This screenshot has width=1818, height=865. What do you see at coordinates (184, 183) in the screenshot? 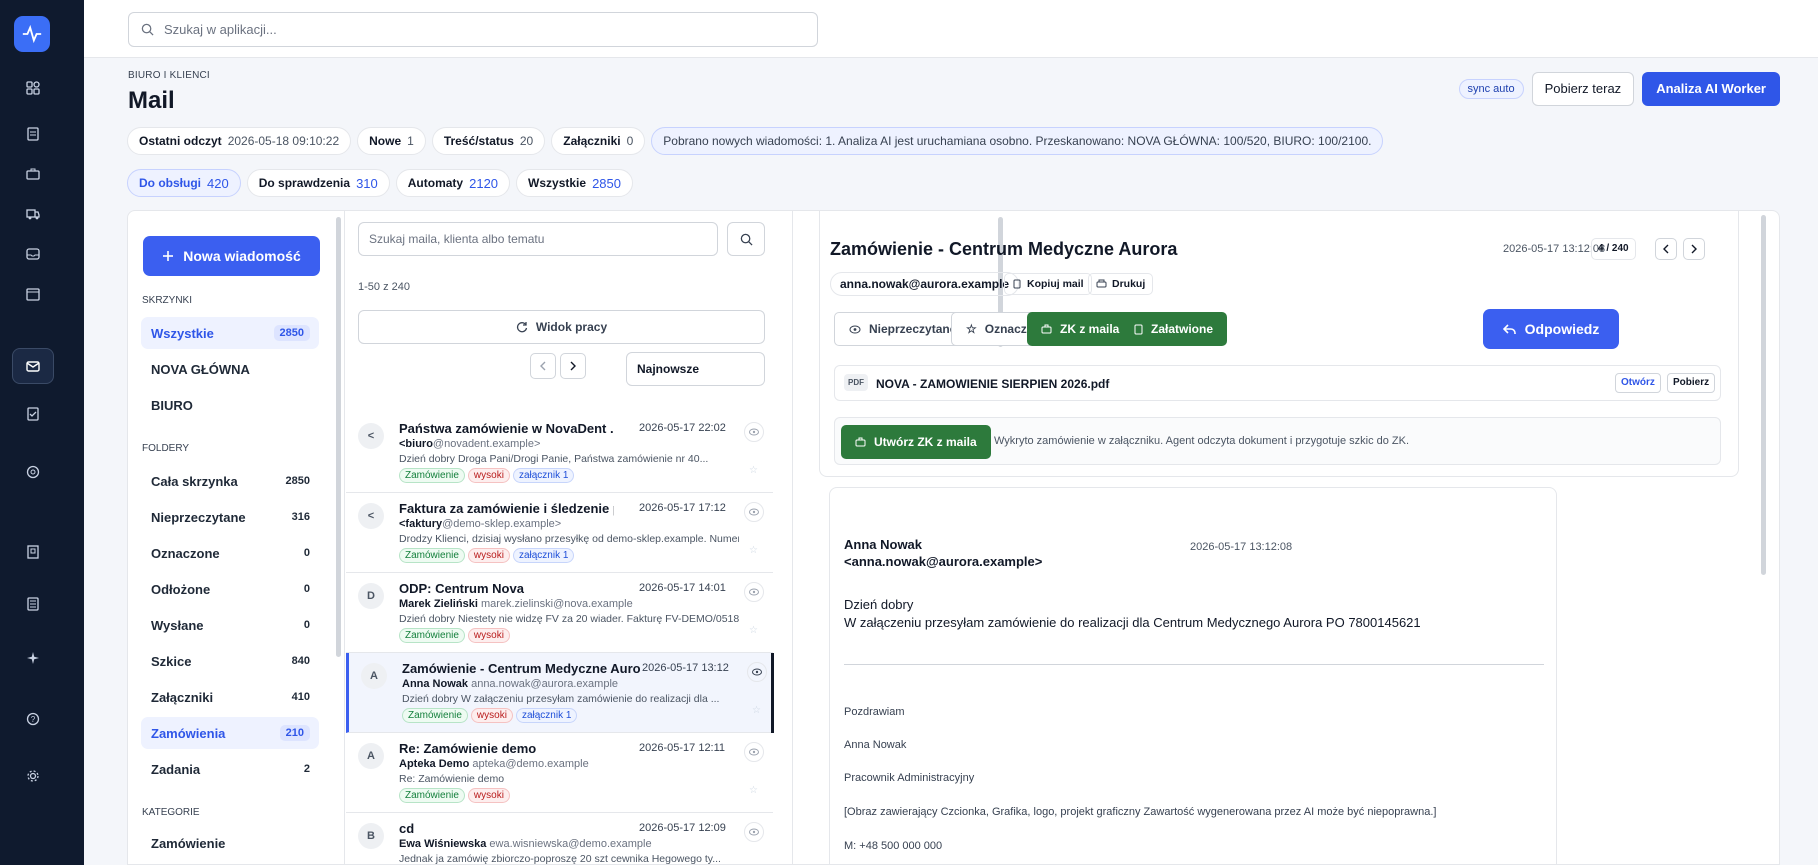
I see `filter-to-handle: Do obsługi 420` at bounding box center [184, 183].